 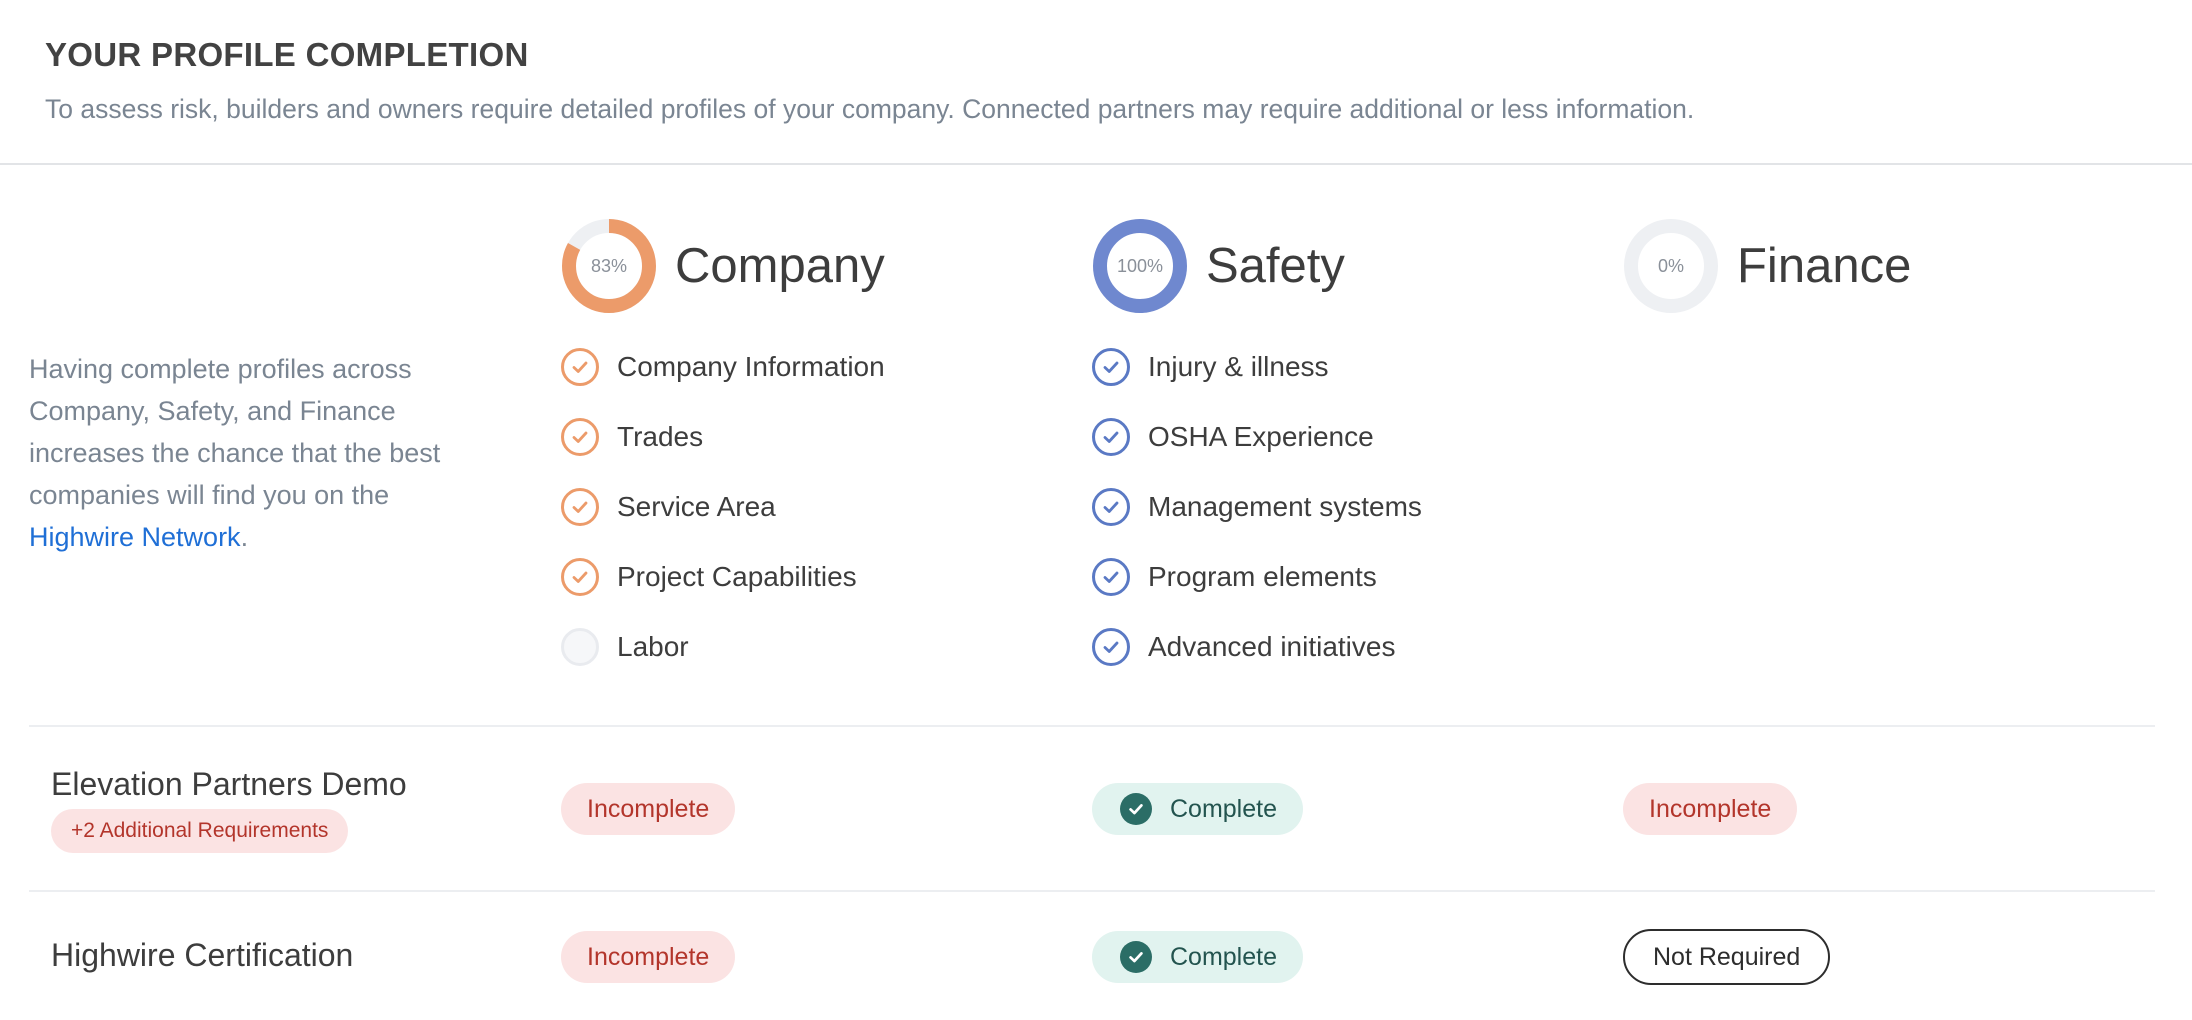 I want to click on checklist-item-labor: Labor, so click(x=723, y=663).